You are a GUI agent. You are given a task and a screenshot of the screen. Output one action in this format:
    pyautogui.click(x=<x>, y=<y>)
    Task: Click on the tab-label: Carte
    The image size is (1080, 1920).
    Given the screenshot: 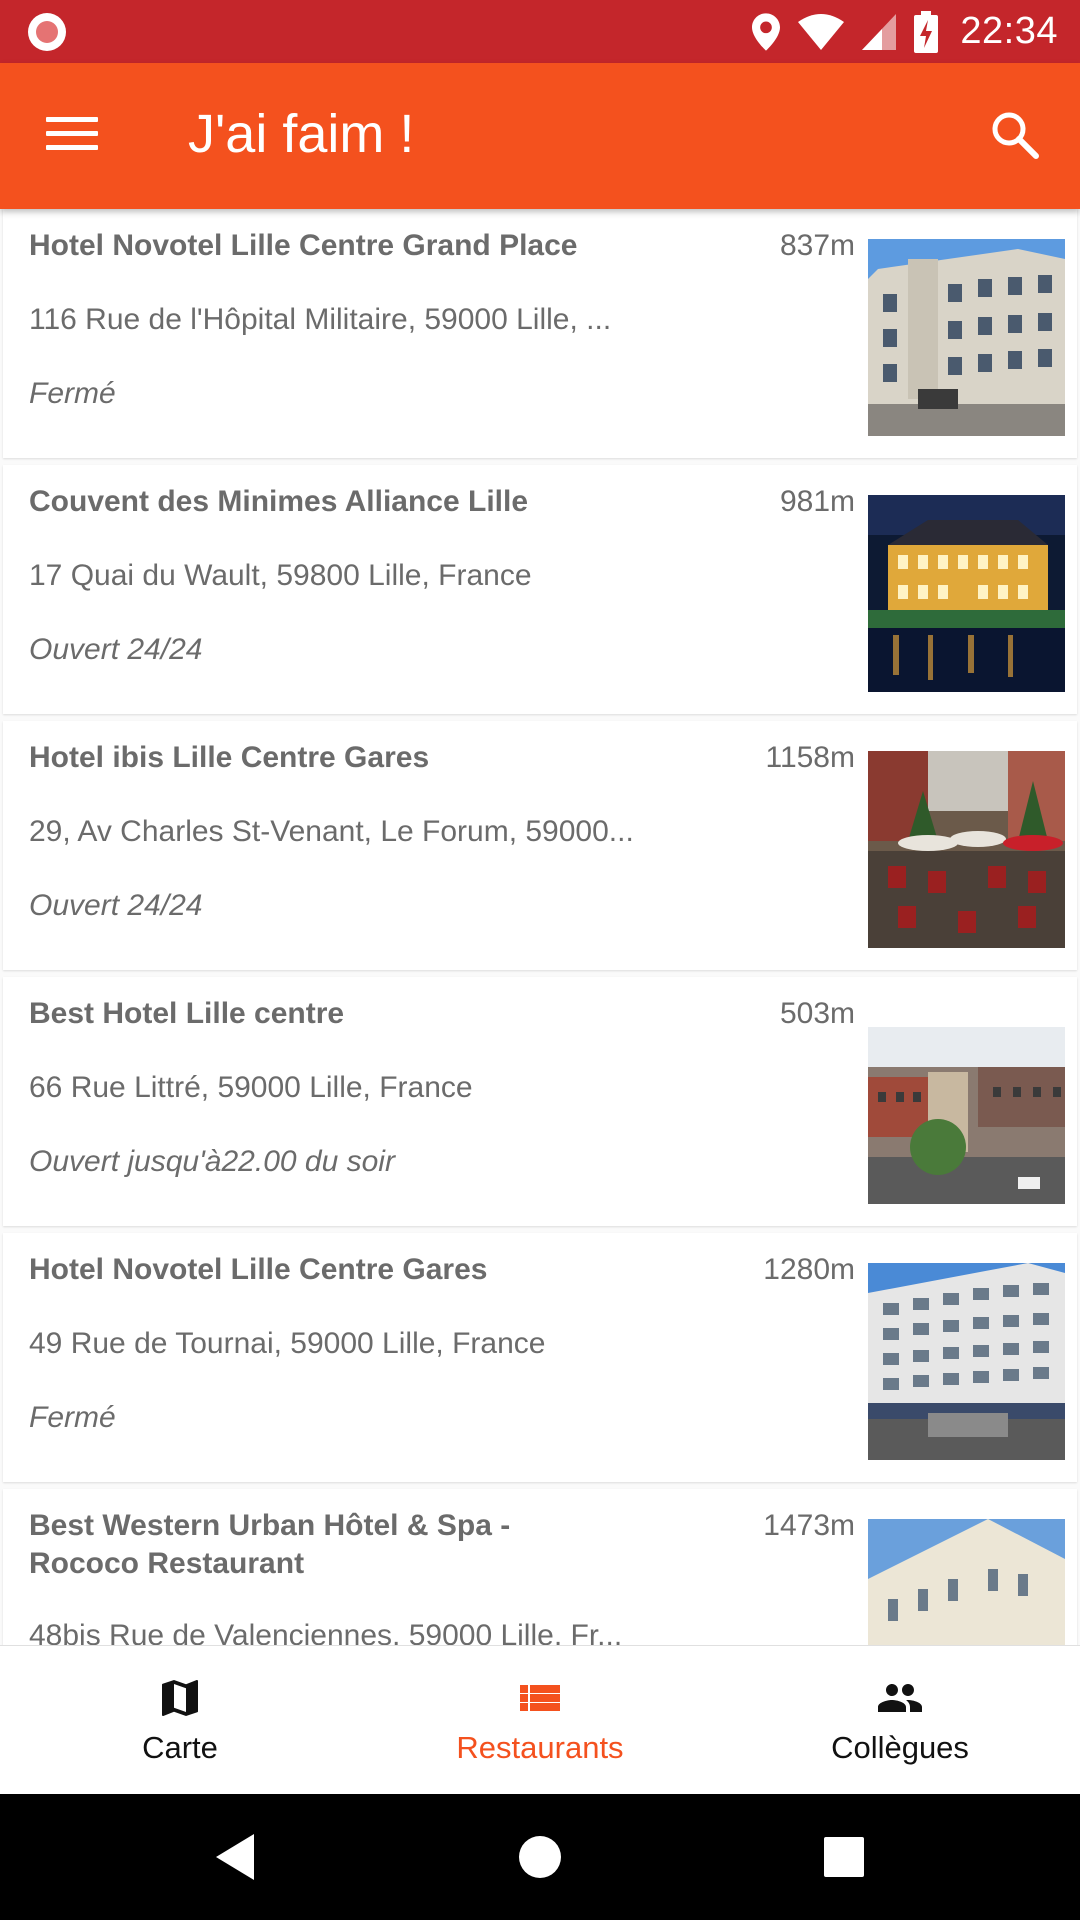 What is the action you would take?
    pyautogui.click(x=180, y=1747)
    